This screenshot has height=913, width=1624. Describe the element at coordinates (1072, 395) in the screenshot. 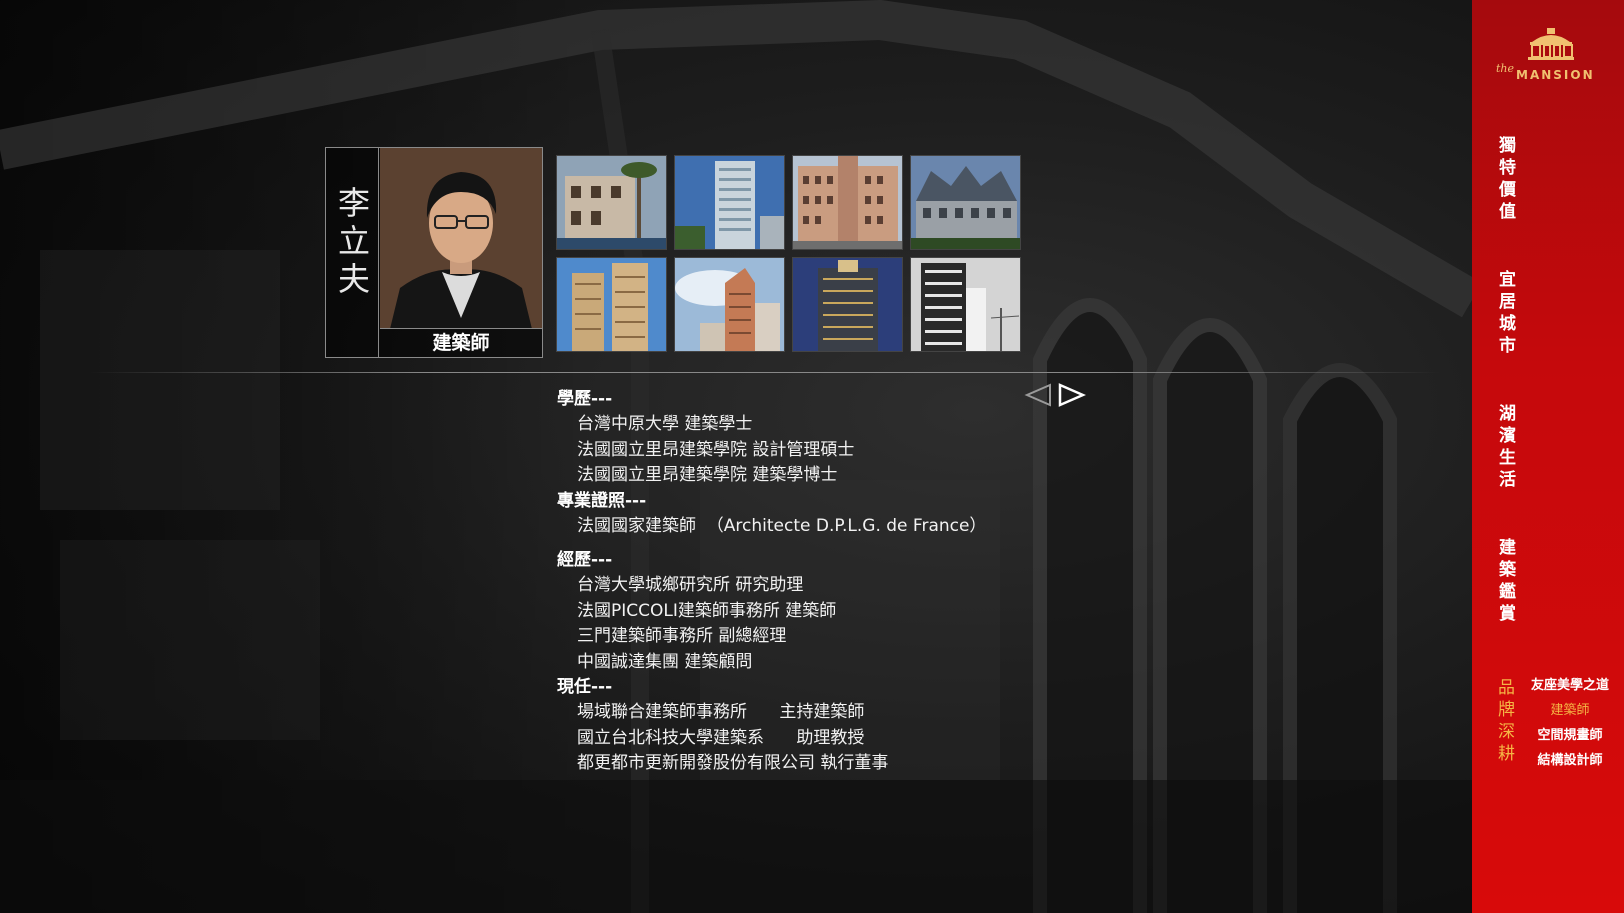

I see `triangle-right-outline-icon` at that location.